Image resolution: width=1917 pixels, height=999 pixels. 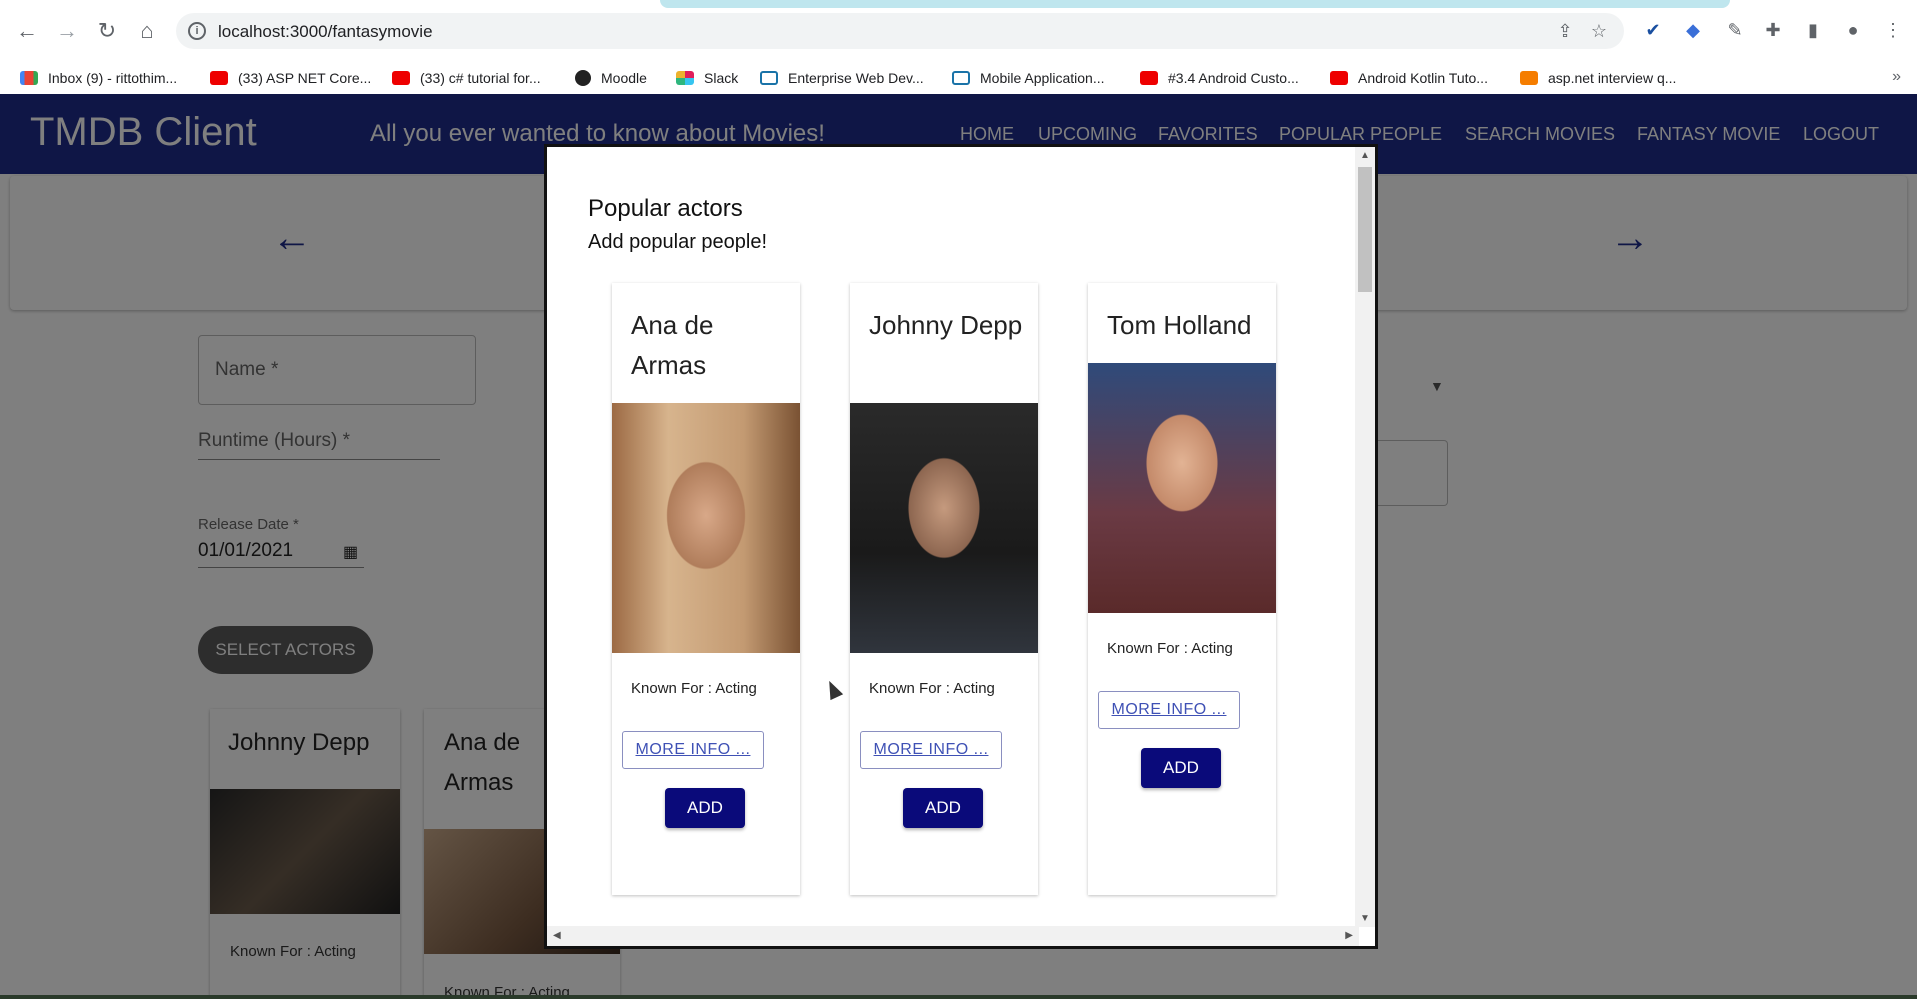 I want to click on dialog-subtitle: Add popular people!, so click(x=678, y=242).